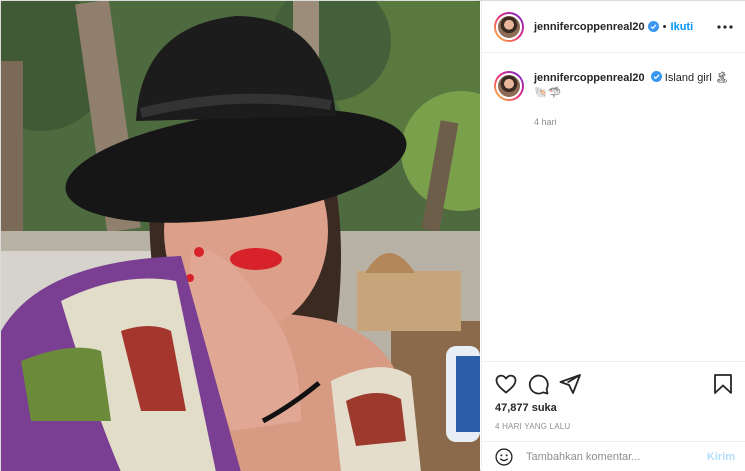  I want to click on caption-verified-badge-icon, so click(656, 76).